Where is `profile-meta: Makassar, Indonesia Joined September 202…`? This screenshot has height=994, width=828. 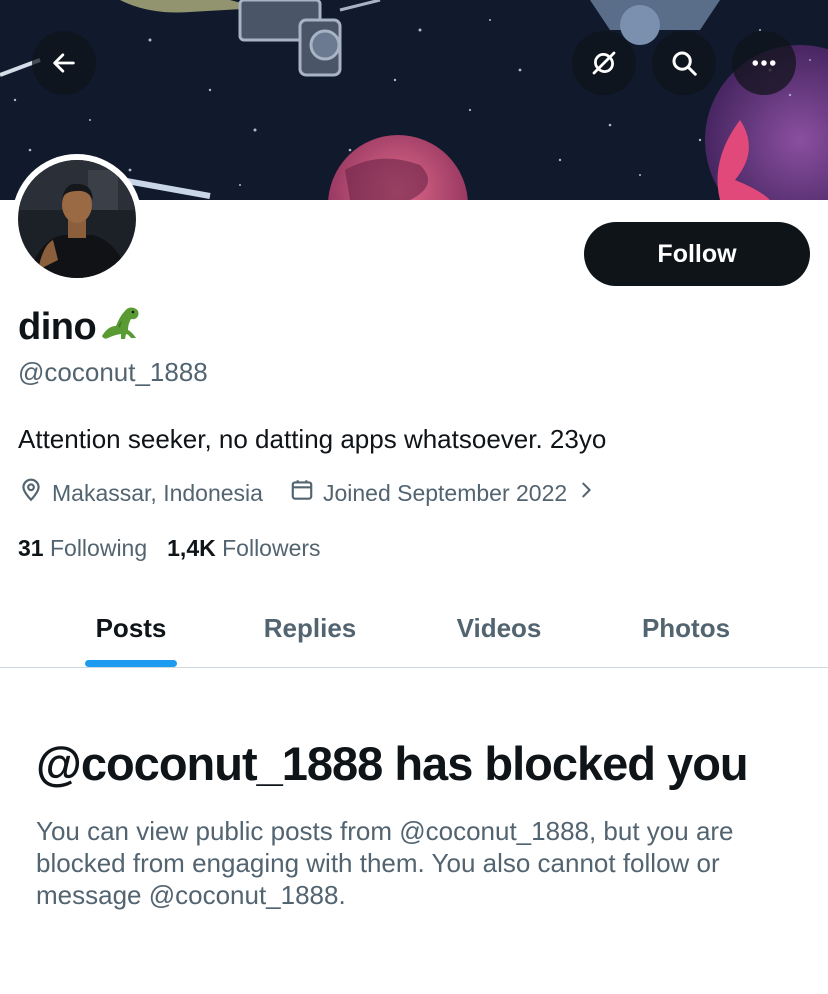
profile-meta: Makassar, Indonesia Joined September 202… is located at coordinates (307, 493).